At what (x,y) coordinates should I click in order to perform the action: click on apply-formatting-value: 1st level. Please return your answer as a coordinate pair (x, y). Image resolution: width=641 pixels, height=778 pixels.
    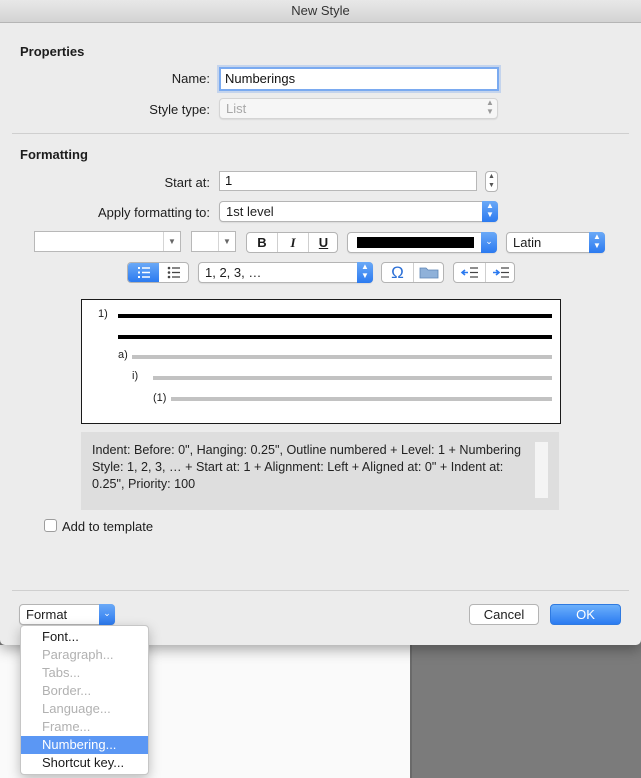
    Looking at the image, I should click on (250, 211).